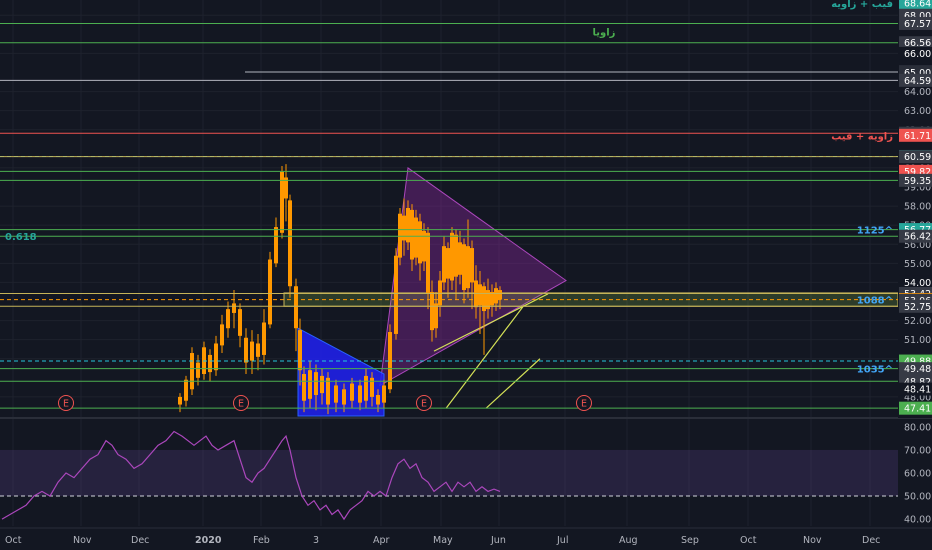 The height and width of the screenshot is (550, 932). What do you see at coordinates (917, 321) in the screenshot?
I see `price-tick-label: 52.00` at bounding box center [917, 321].